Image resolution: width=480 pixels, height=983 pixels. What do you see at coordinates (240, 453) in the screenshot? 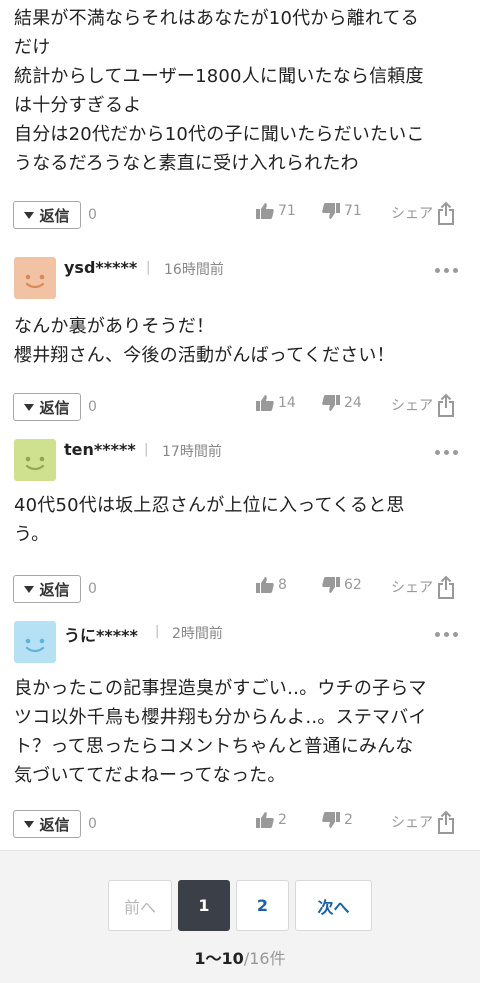
I see `comment-header: ten***** | 17時間前` at bounding box center [240, 453].